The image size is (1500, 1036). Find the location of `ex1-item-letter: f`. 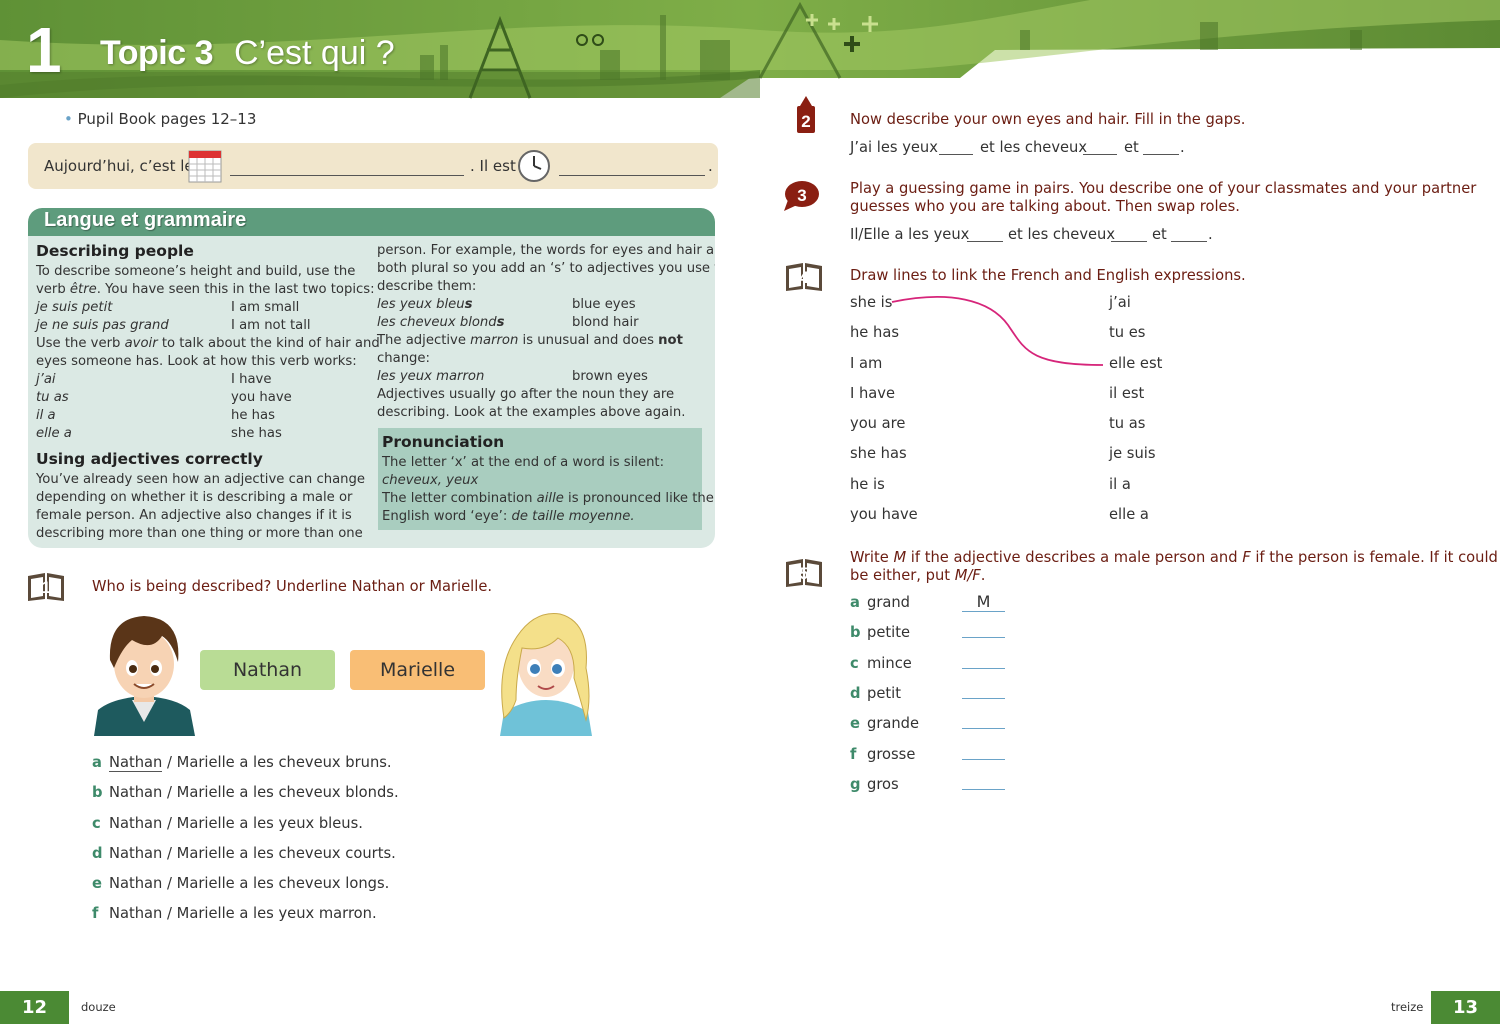

ex1-item-letter: f is located at coordinates (95, 913).